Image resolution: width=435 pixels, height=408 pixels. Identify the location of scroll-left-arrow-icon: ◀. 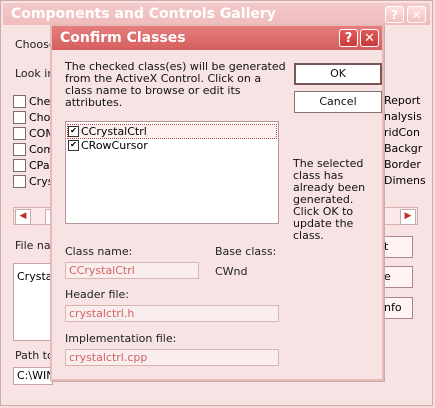
(23, 217).